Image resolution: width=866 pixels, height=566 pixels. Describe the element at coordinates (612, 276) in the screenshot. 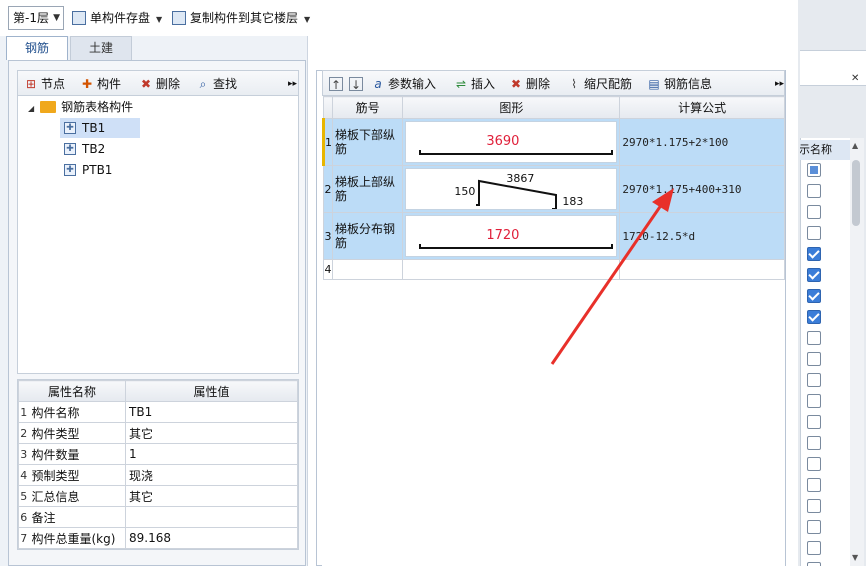

I see `annotation-arrow` at that location.